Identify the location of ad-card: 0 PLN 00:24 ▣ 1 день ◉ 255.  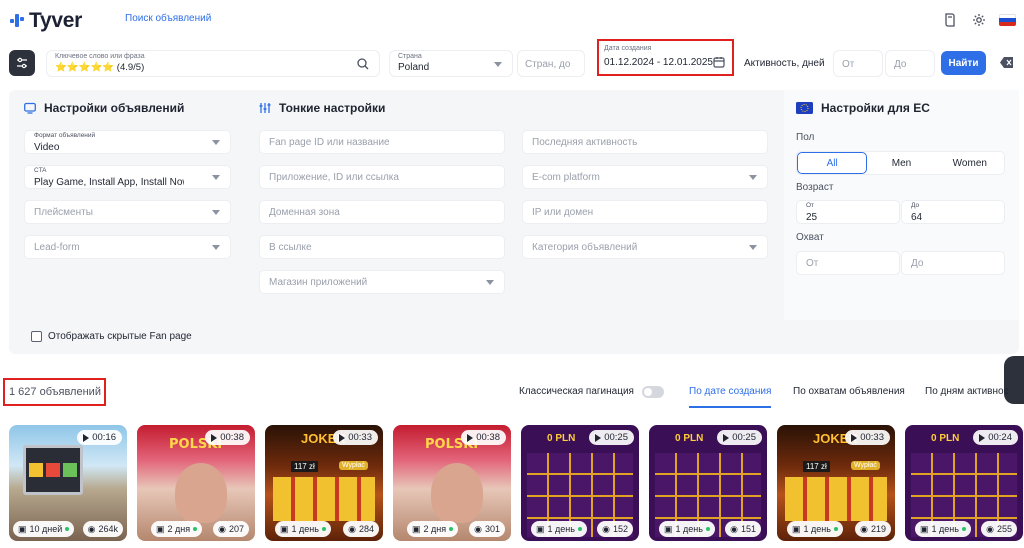
(964, 483).